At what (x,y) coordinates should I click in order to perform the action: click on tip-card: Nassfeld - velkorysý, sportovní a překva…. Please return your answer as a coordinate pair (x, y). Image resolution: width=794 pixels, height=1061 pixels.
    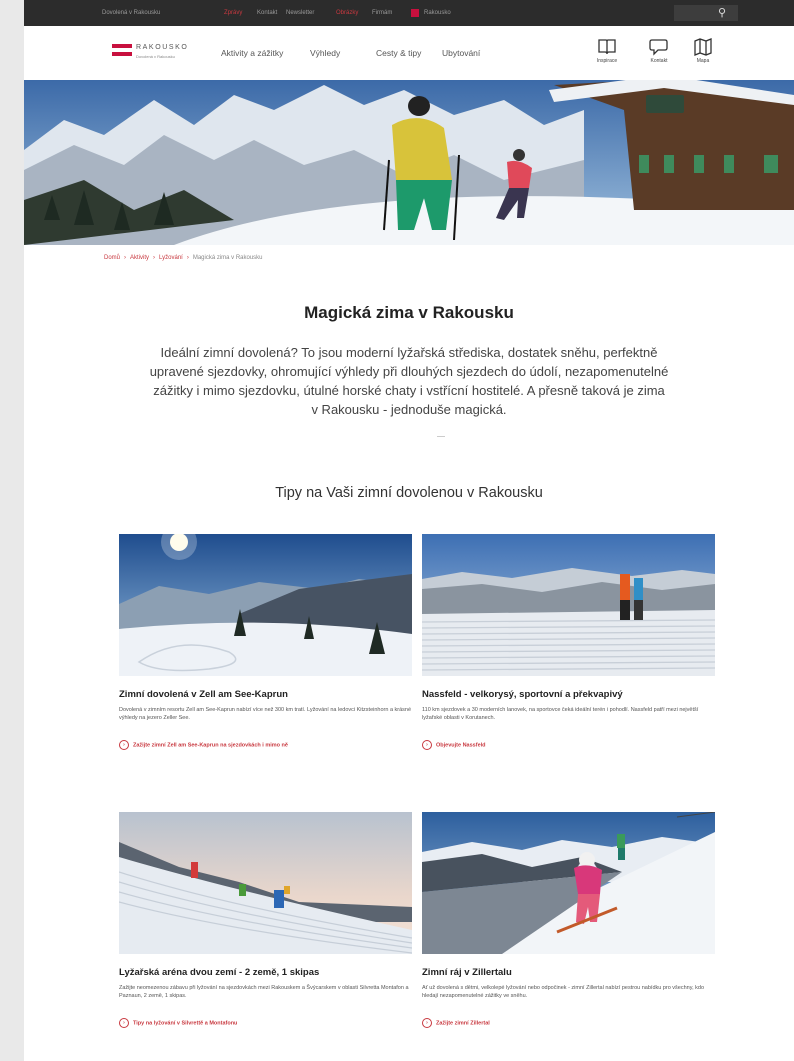
    Looking at the image, I should click on (568, 642).